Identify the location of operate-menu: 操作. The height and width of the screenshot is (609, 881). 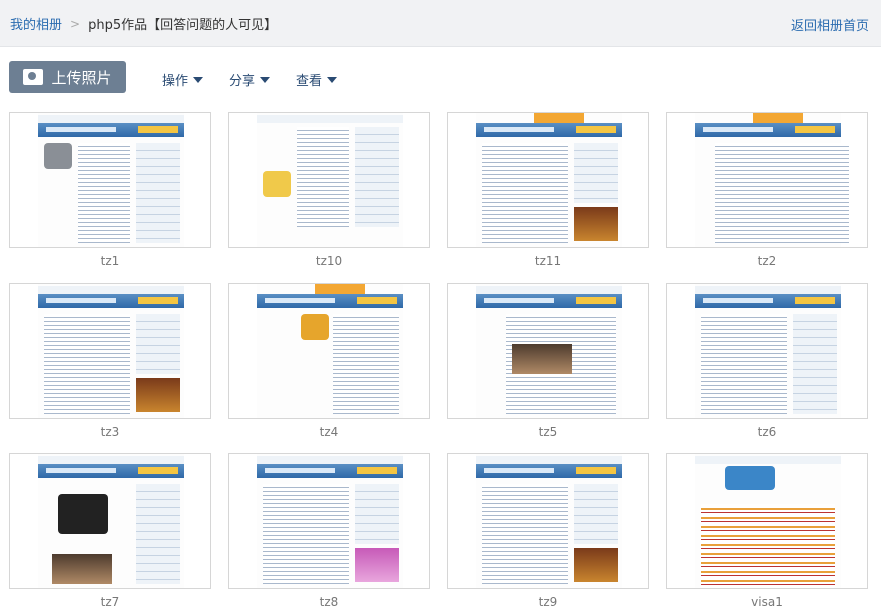
(183, 79).